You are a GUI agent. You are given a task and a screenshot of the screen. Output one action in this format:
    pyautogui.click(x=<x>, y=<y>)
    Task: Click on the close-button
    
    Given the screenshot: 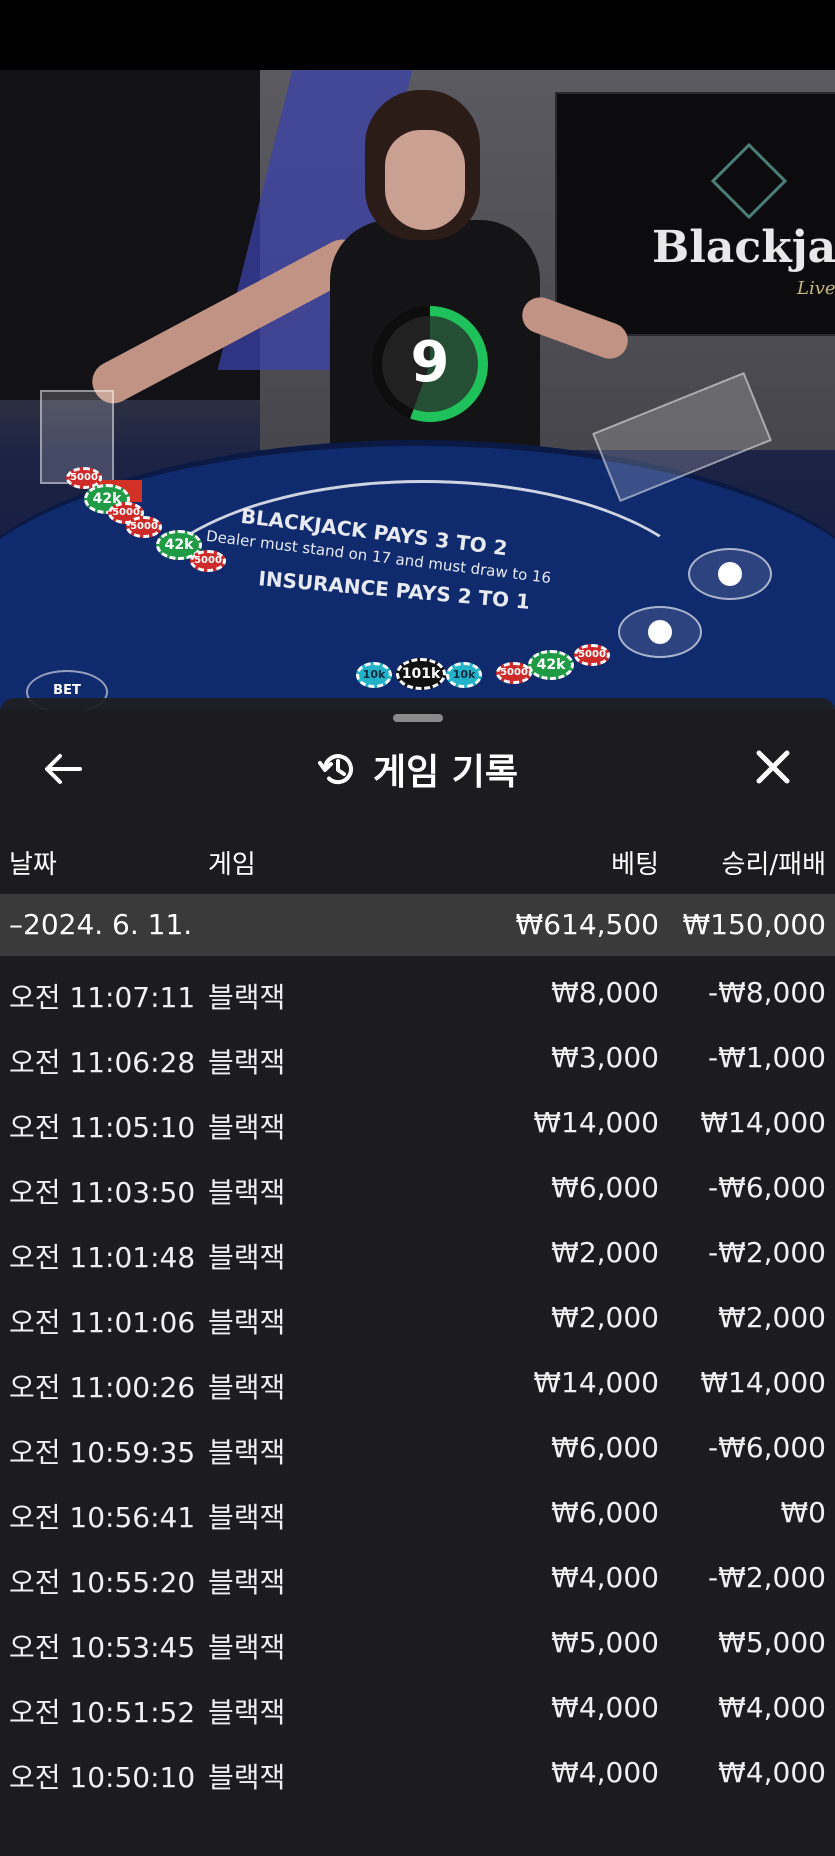 What is the action you would take?
    pyautogui.click(x=773, y=767)
    